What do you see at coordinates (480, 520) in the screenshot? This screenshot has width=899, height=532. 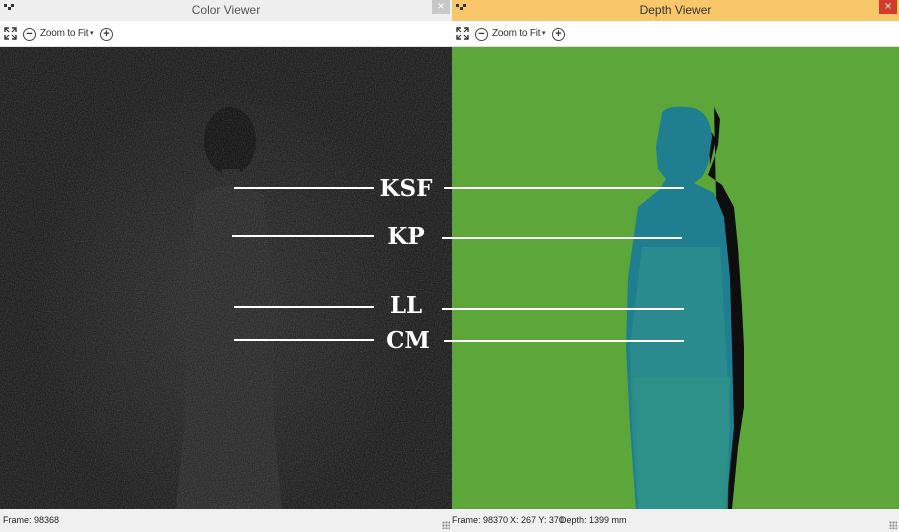 I see `frame-counter: Frame: 98370` at bounding box center [480, 520].